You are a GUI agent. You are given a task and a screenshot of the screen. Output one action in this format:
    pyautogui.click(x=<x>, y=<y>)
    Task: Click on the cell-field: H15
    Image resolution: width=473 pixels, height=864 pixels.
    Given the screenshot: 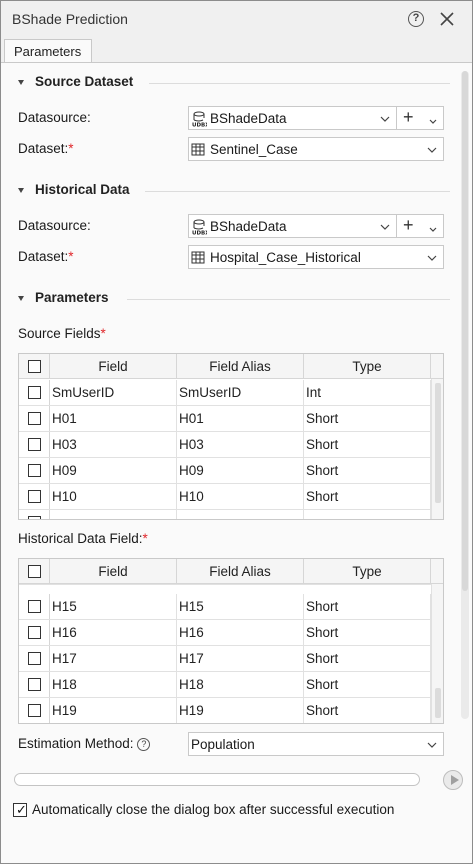 What is the action you would take?
    pyautogui.click(x=113, y=607)
    